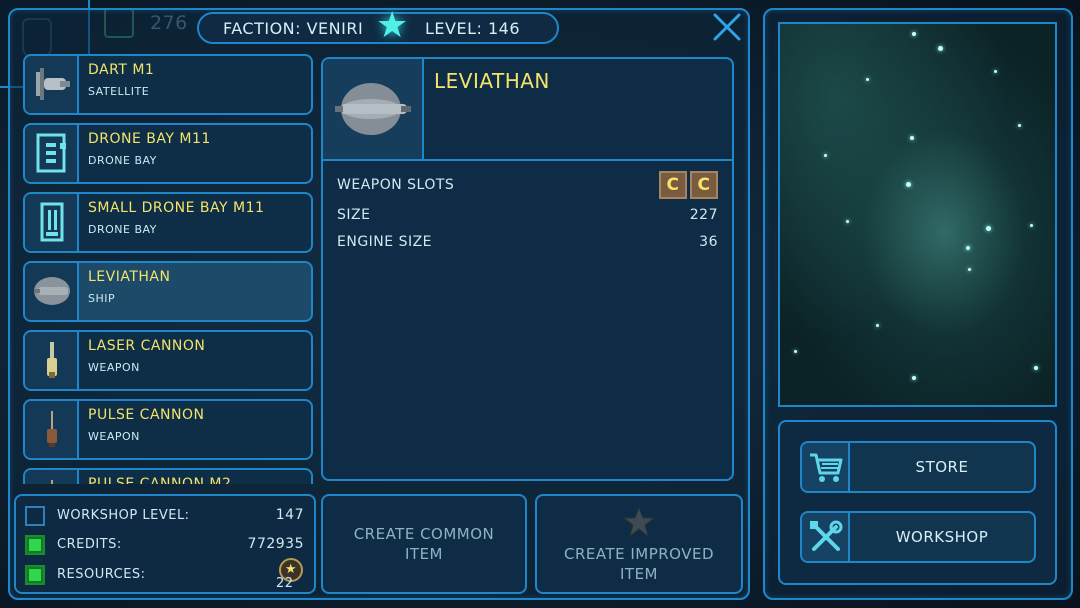 This screenshot has width=1080, height=608. Describe the element at coordinates (639, 554) in the screenshot. I see `create-improved-label-line1: CREATE IMPROVED` at that location.